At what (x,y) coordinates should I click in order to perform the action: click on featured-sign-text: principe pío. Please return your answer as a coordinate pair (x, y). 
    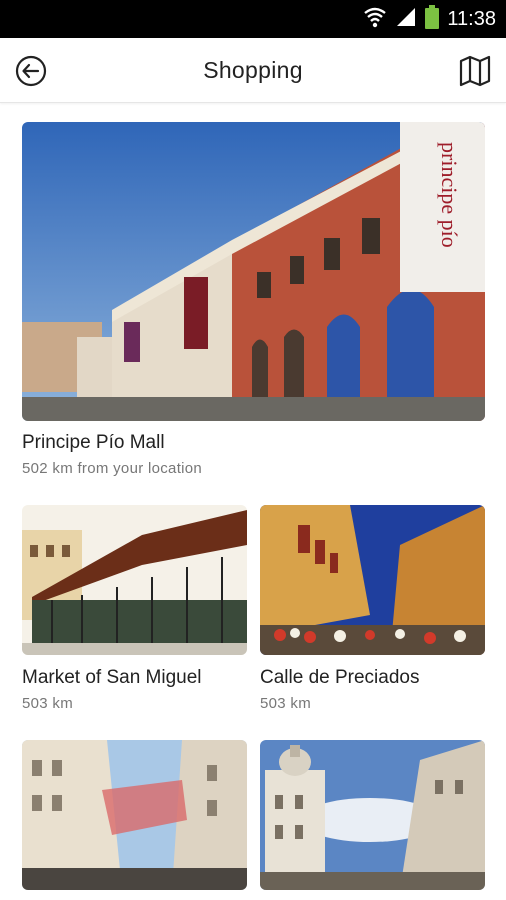
    Looking at the image, I should click on (449, 195).